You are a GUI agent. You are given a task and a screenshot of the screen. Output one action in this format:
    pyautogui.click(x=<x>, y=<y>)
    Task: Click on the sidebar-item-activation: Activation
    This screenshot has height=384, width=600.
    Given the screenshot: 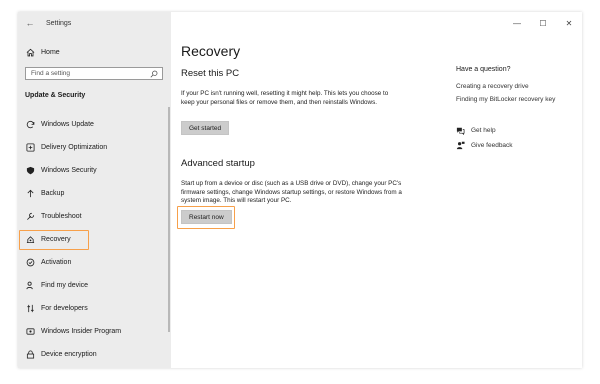 What is the action you would take?
    pyautogui.click(x=93, y=262)
    